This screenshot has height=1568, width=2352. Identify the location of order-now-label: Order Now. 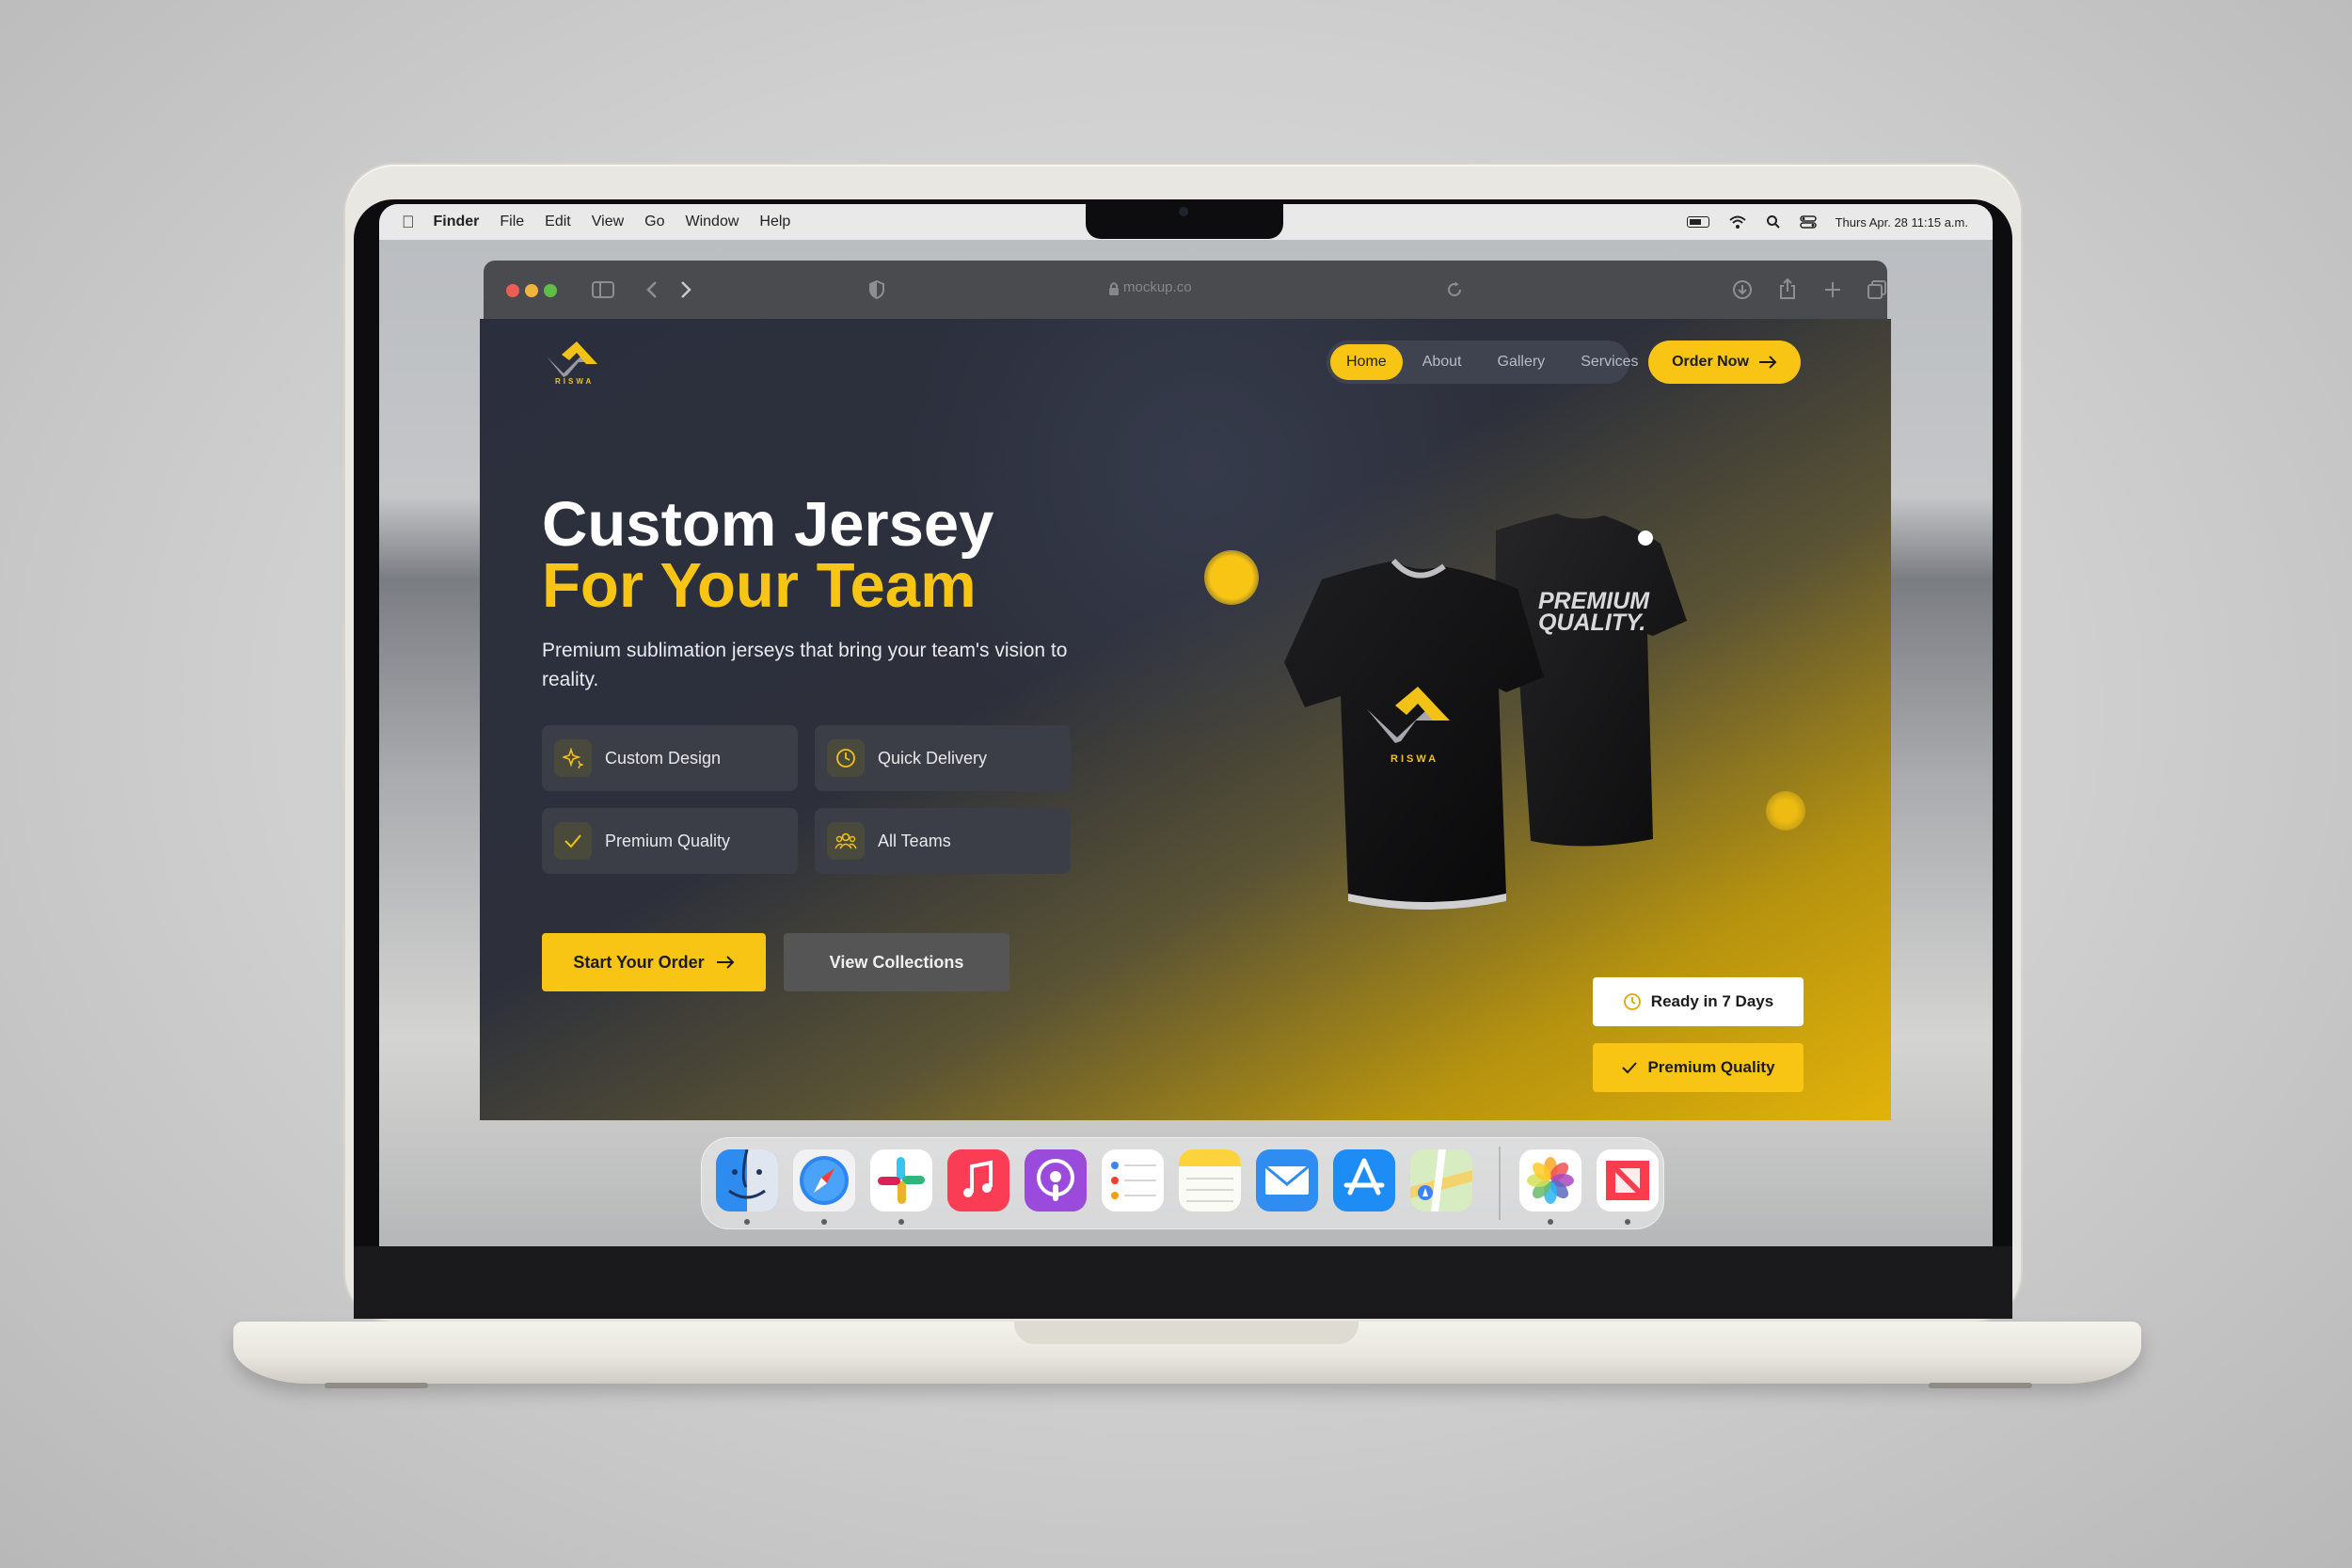
(1710, 362).